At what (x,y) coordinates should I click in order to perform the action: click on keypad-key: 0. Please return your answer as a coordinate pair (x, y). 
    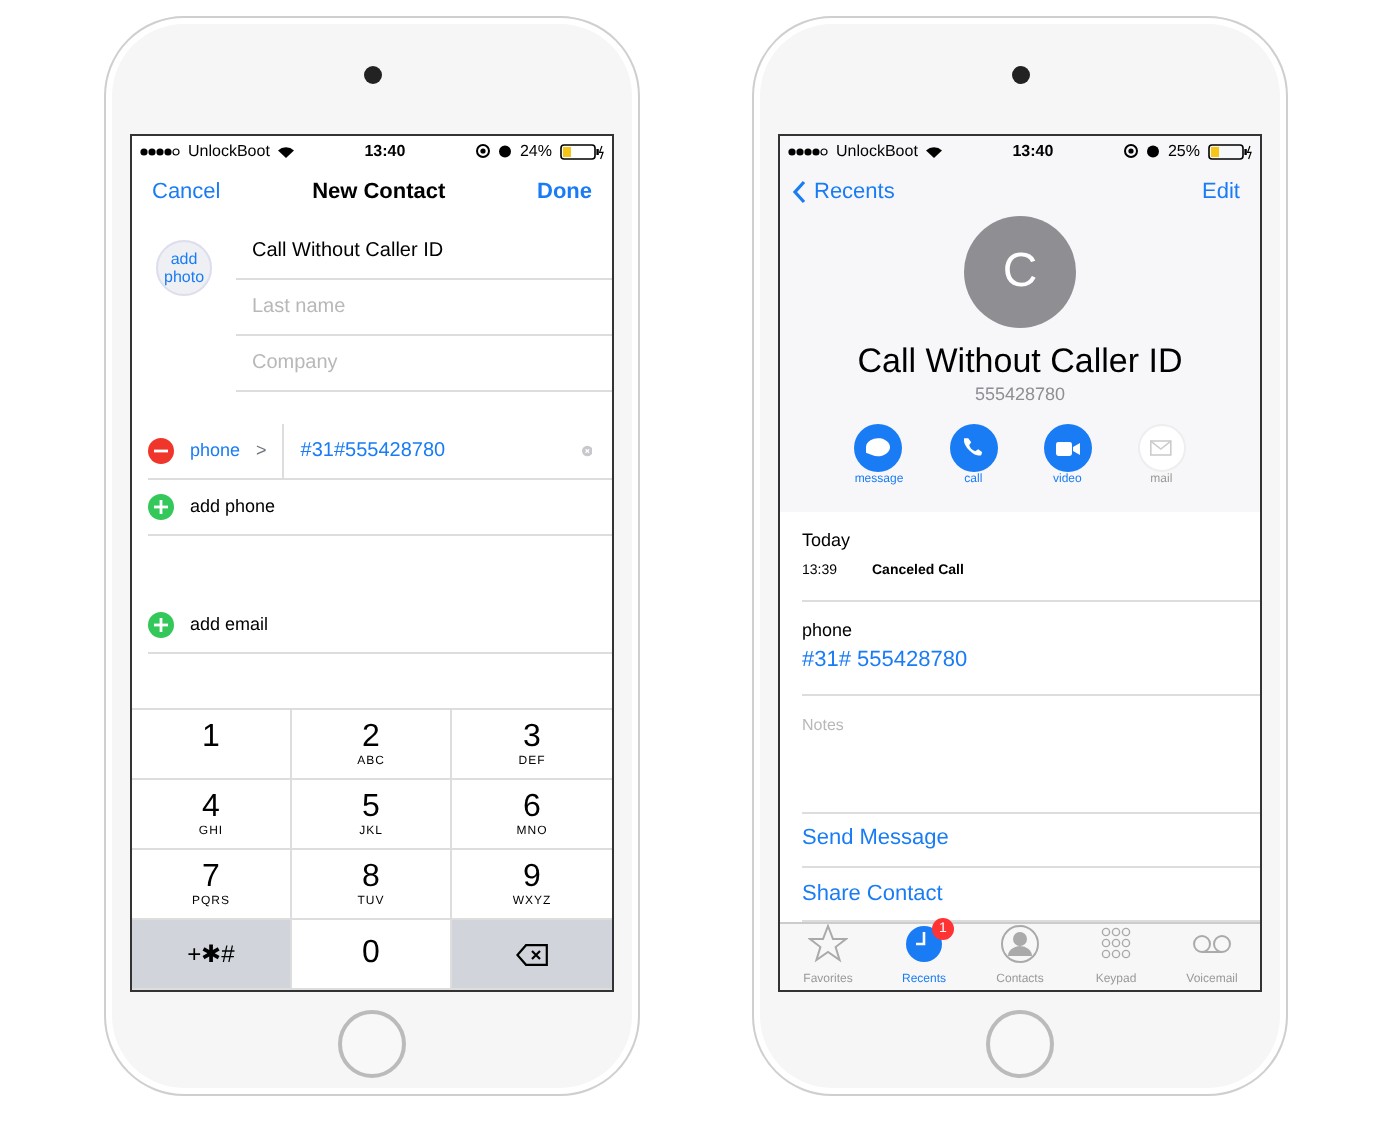
    Looking at the image, I should click on (372, 955).